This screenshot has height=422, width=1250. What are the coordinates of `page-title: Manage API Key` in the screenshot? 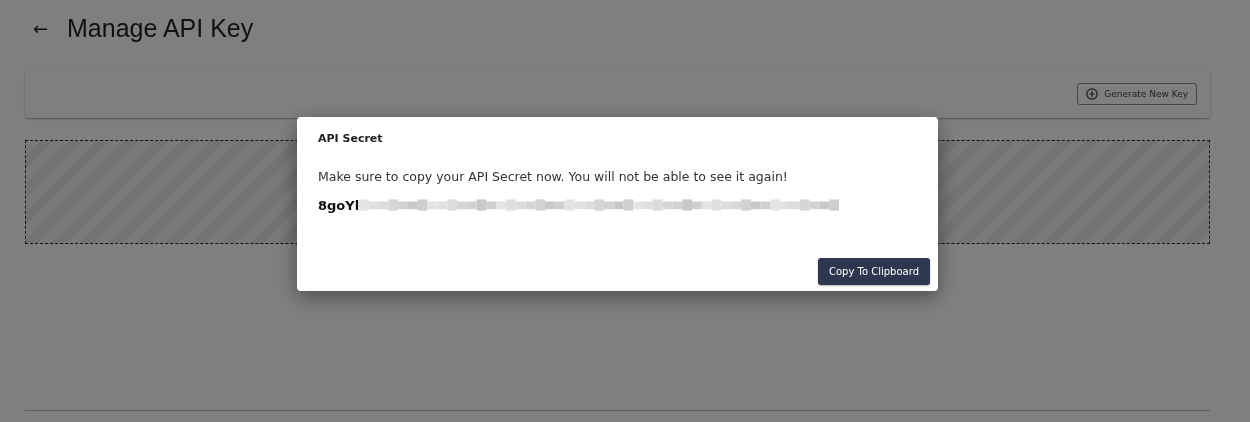 It's located at (160, 28).